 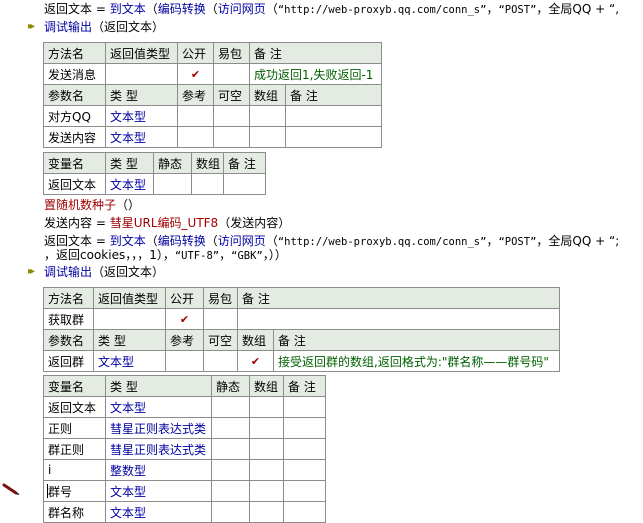 What do you see at coordinates (74, 449) in the screenshot?
I see `var-name-cell: 群正则` at bounding box center [74, 449].